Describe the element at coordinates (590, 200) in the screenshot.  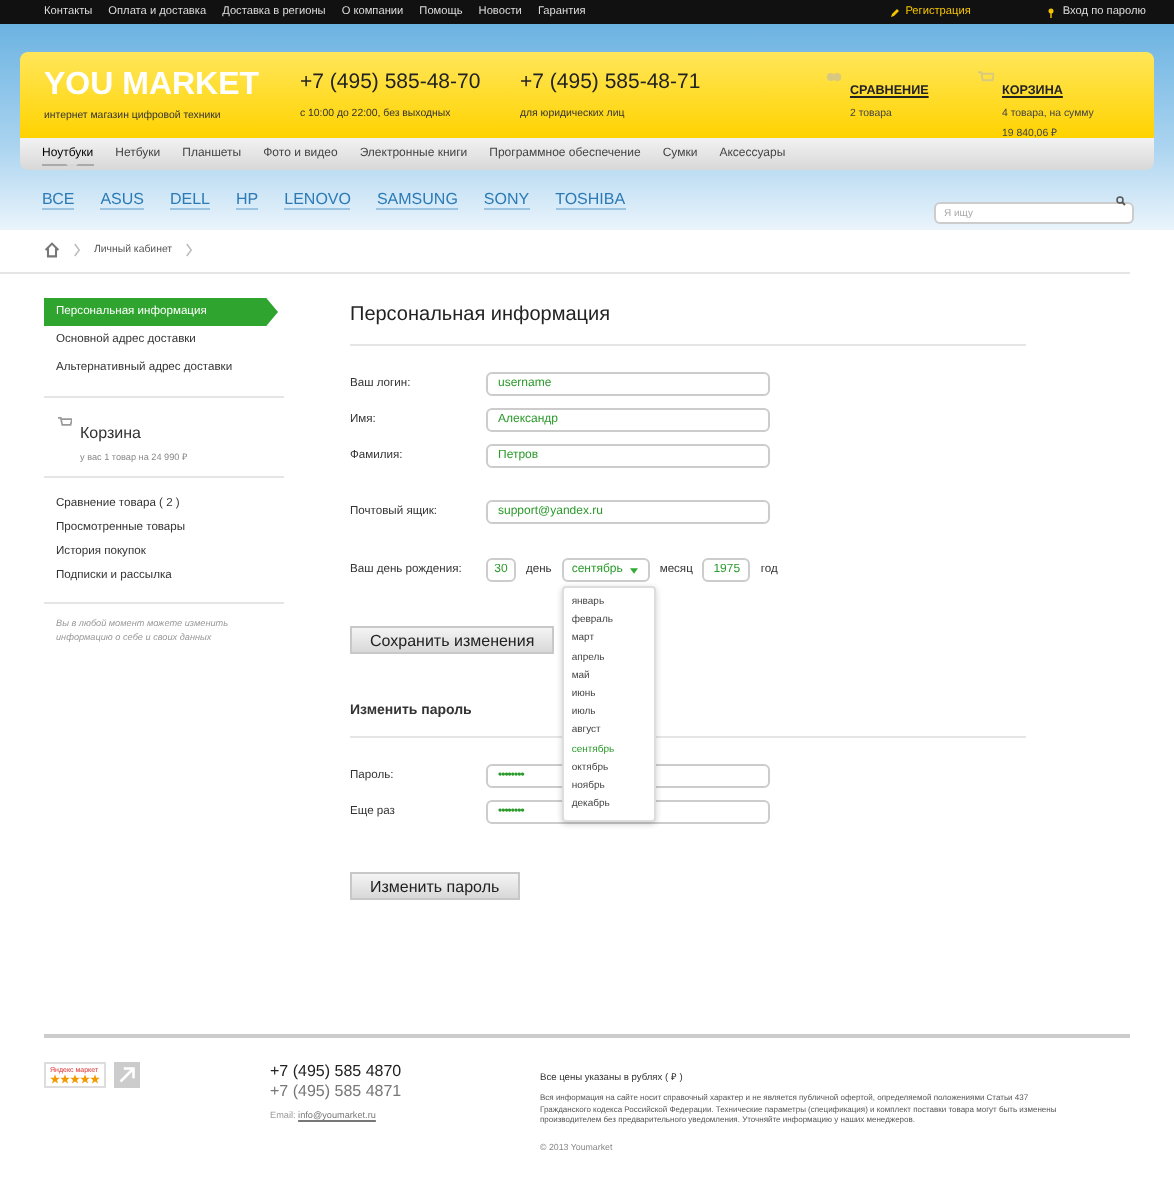
I see `brand-link: TOSHIBA` at that location.